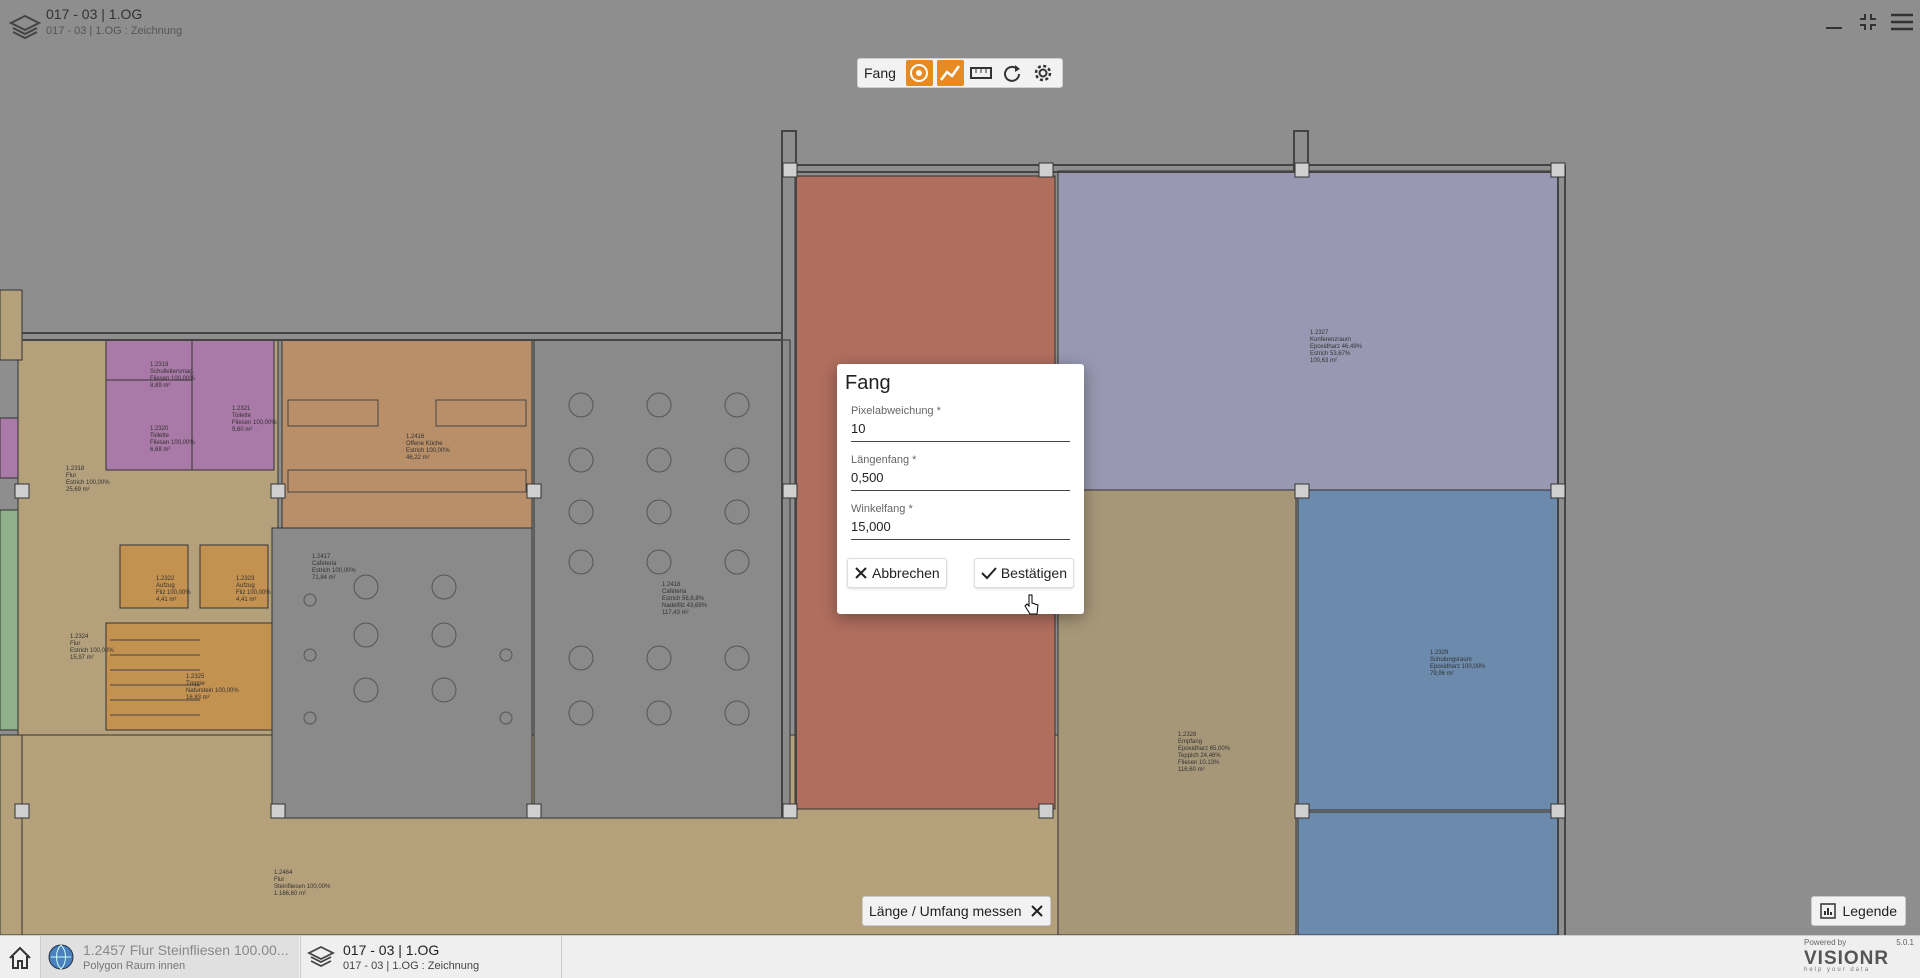  What do you see at coordinates (981, 73) in the screenshot?
I see `ruler-icon` at bounding box center [981, 73].